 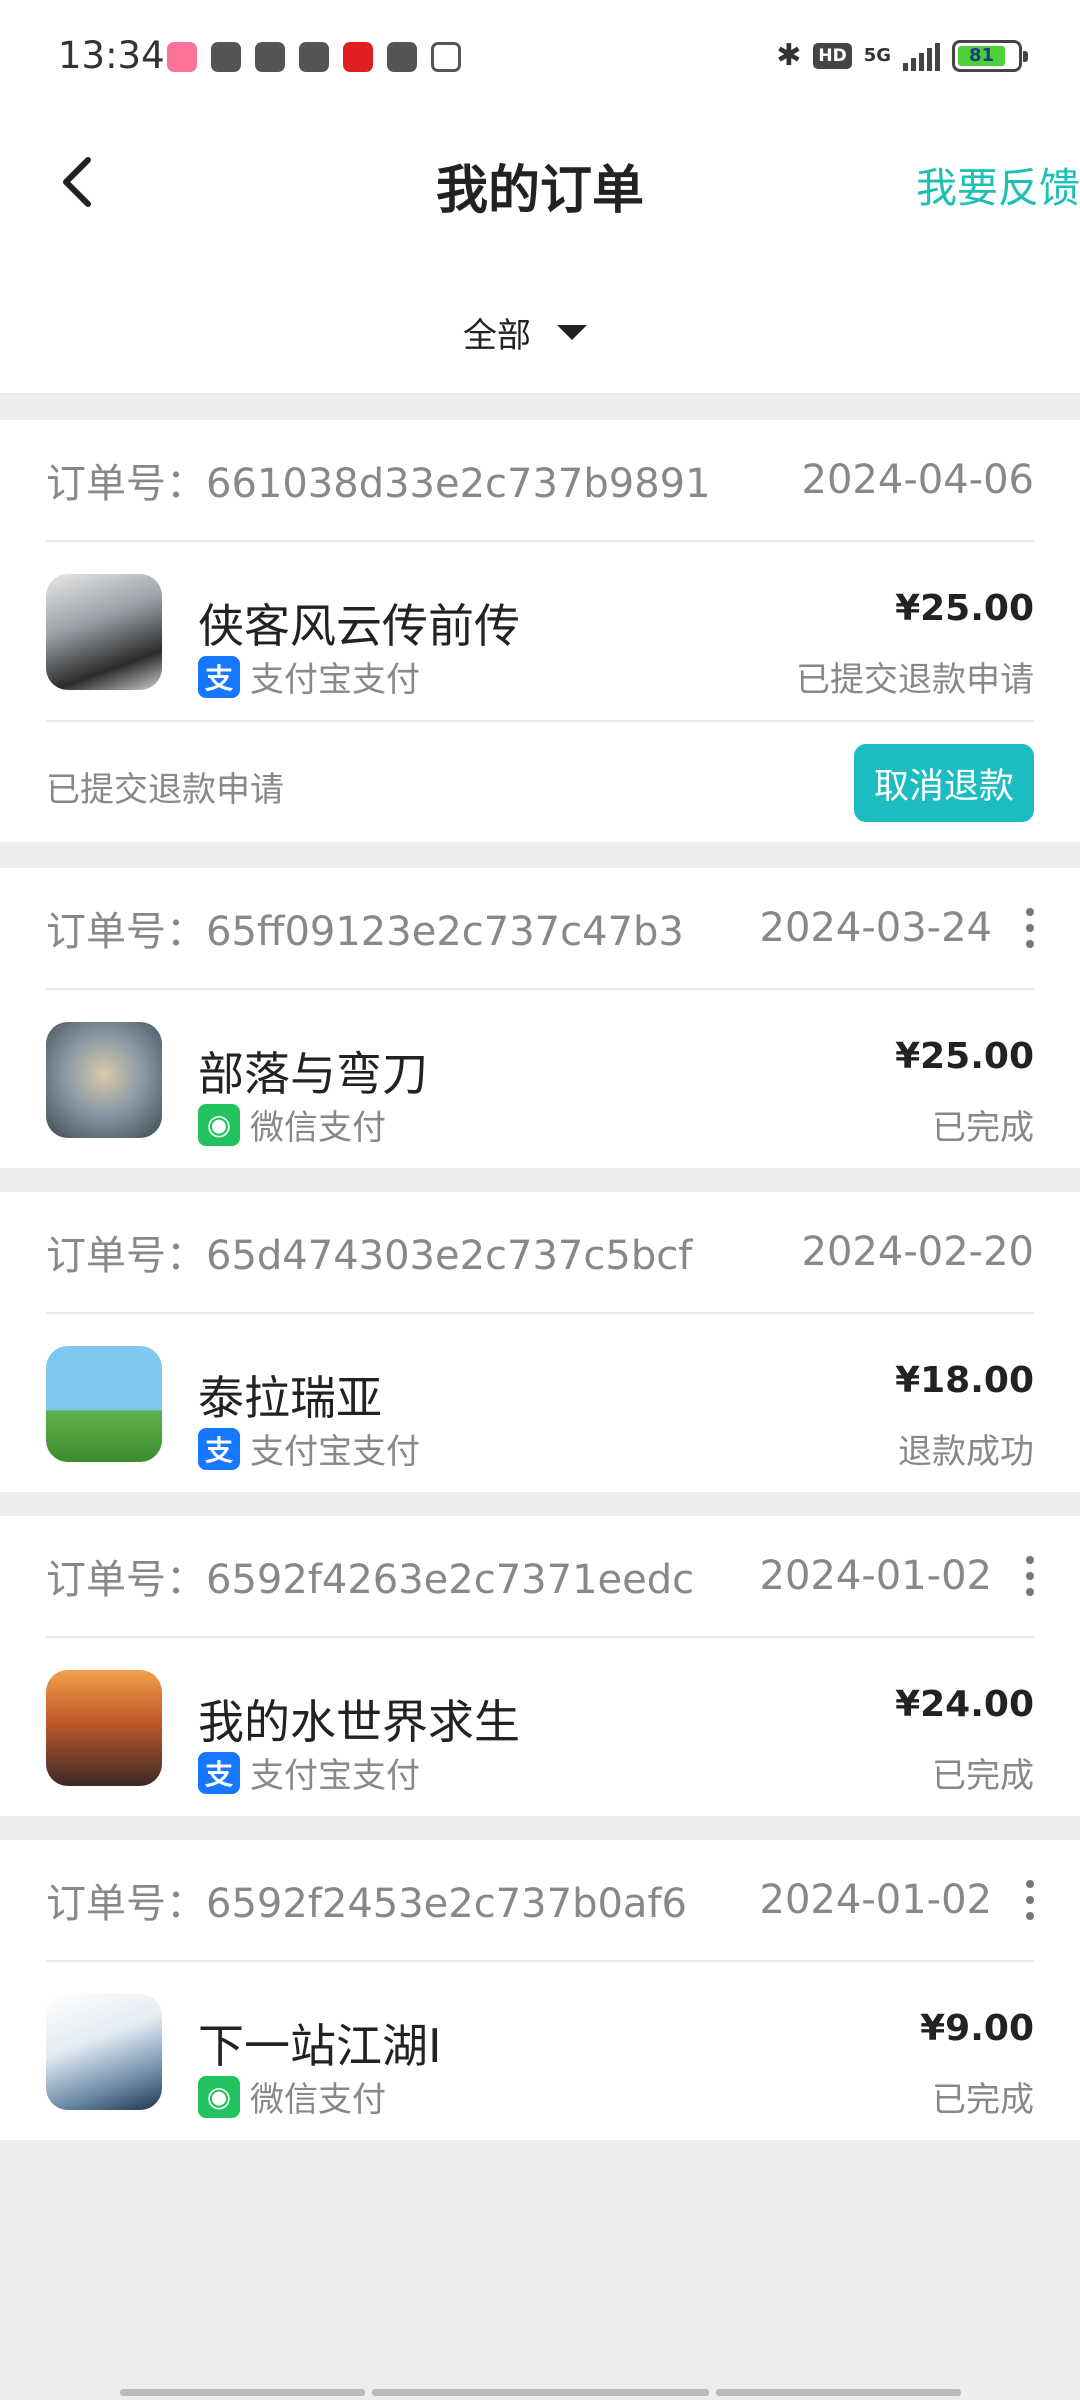 What do you see at coordinates (572, 332) in the screenshot?
I see `caret-down-icon` at bounding box center [572, 332].